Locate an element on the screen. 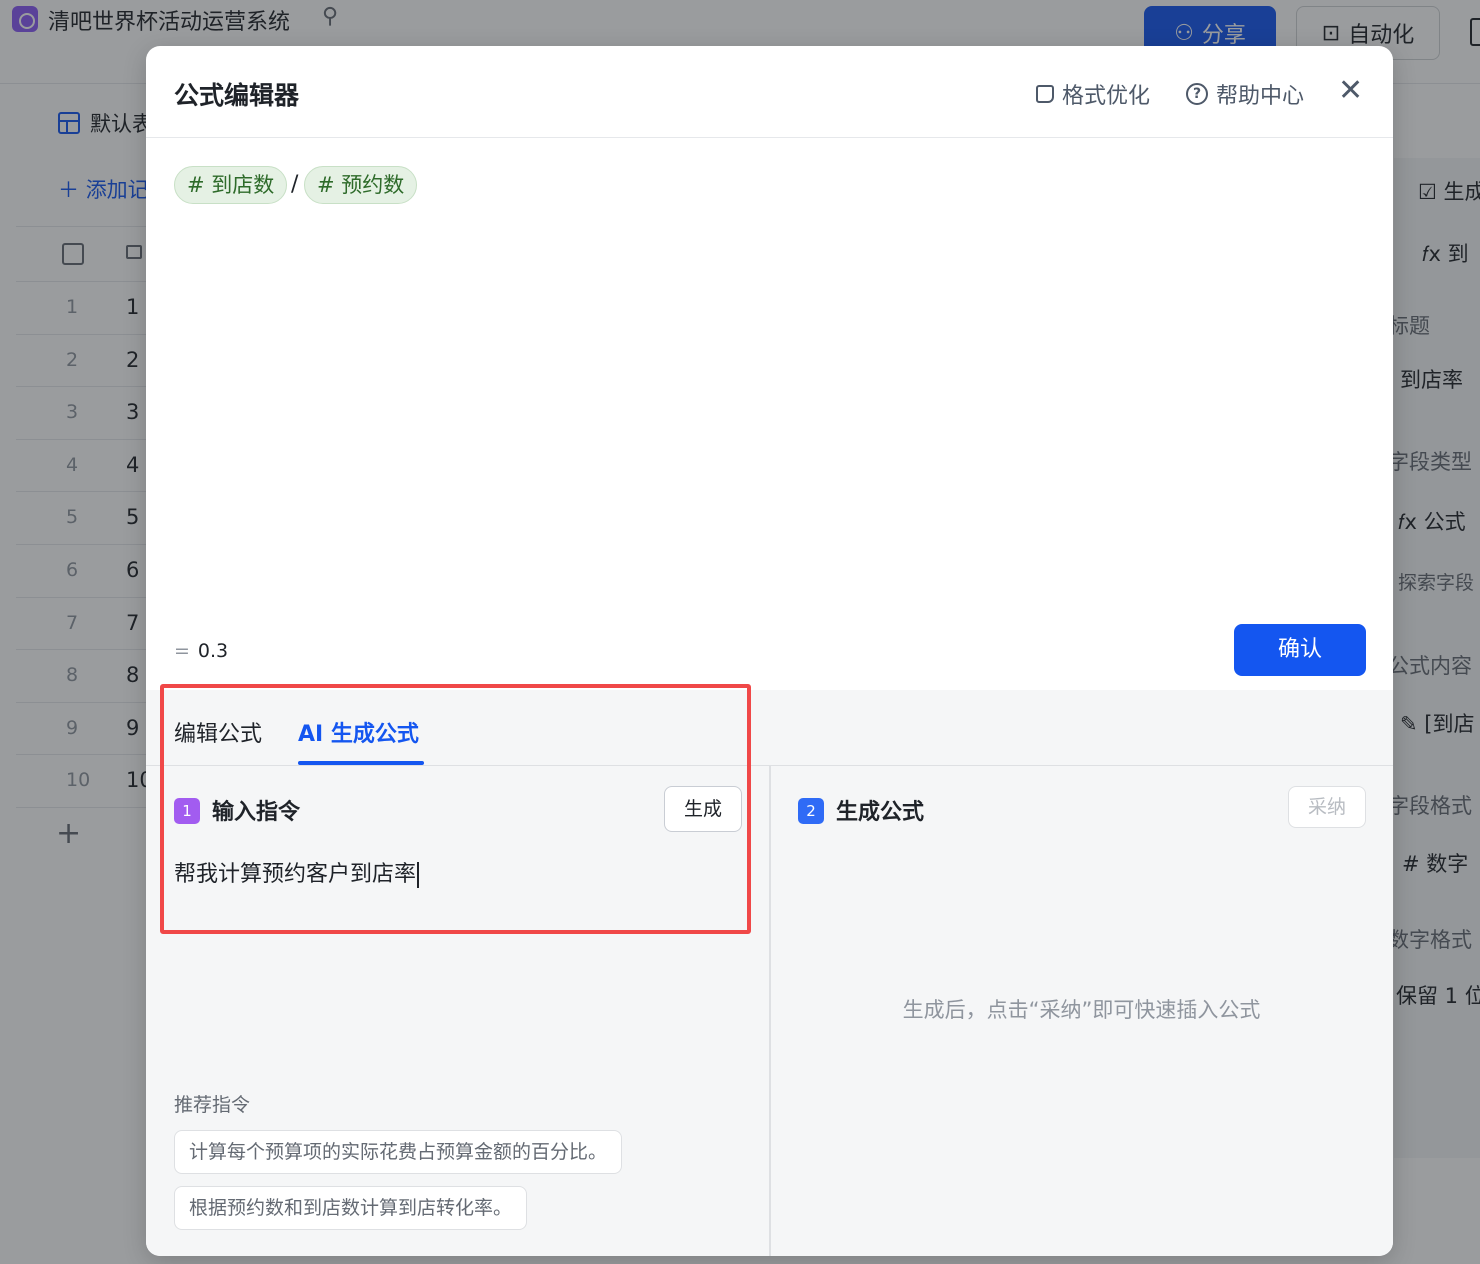 The image size is (1480, 1264). result-value: 0.3 is located at coordinates (213, 651).